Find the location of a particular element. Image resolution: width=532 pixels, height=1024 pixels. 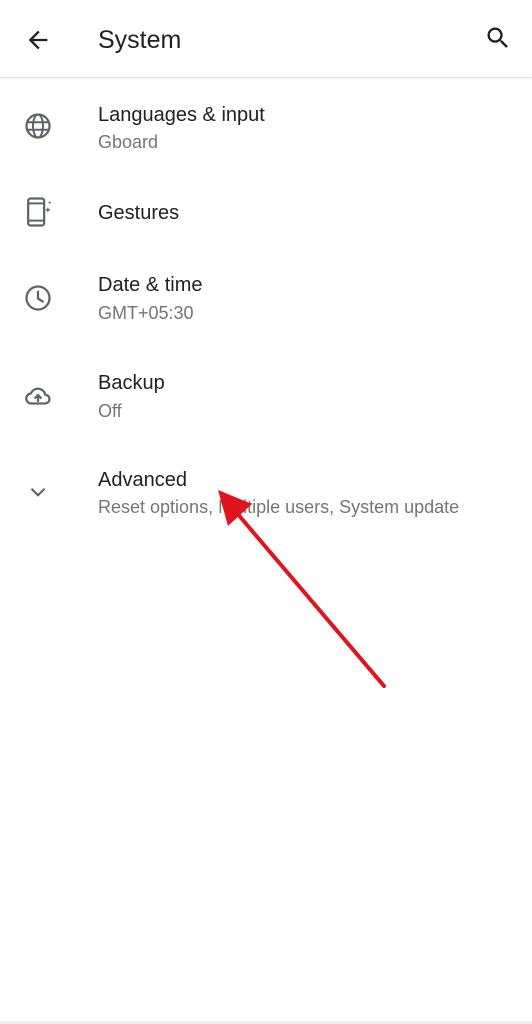

item-summary: Gboard is located at coordinates (128, 142).